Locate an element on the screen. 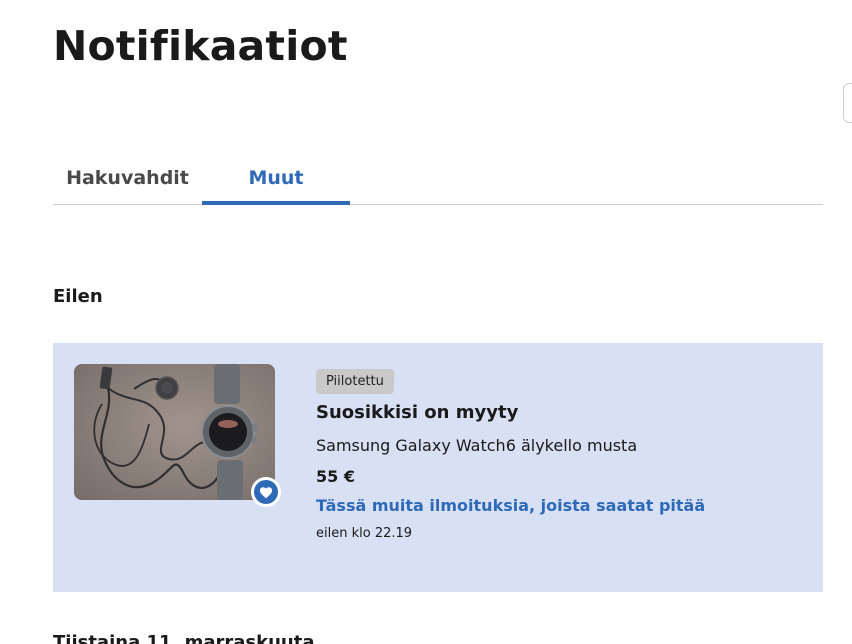  notification-thumbnail is located at coordinates (177, 435).